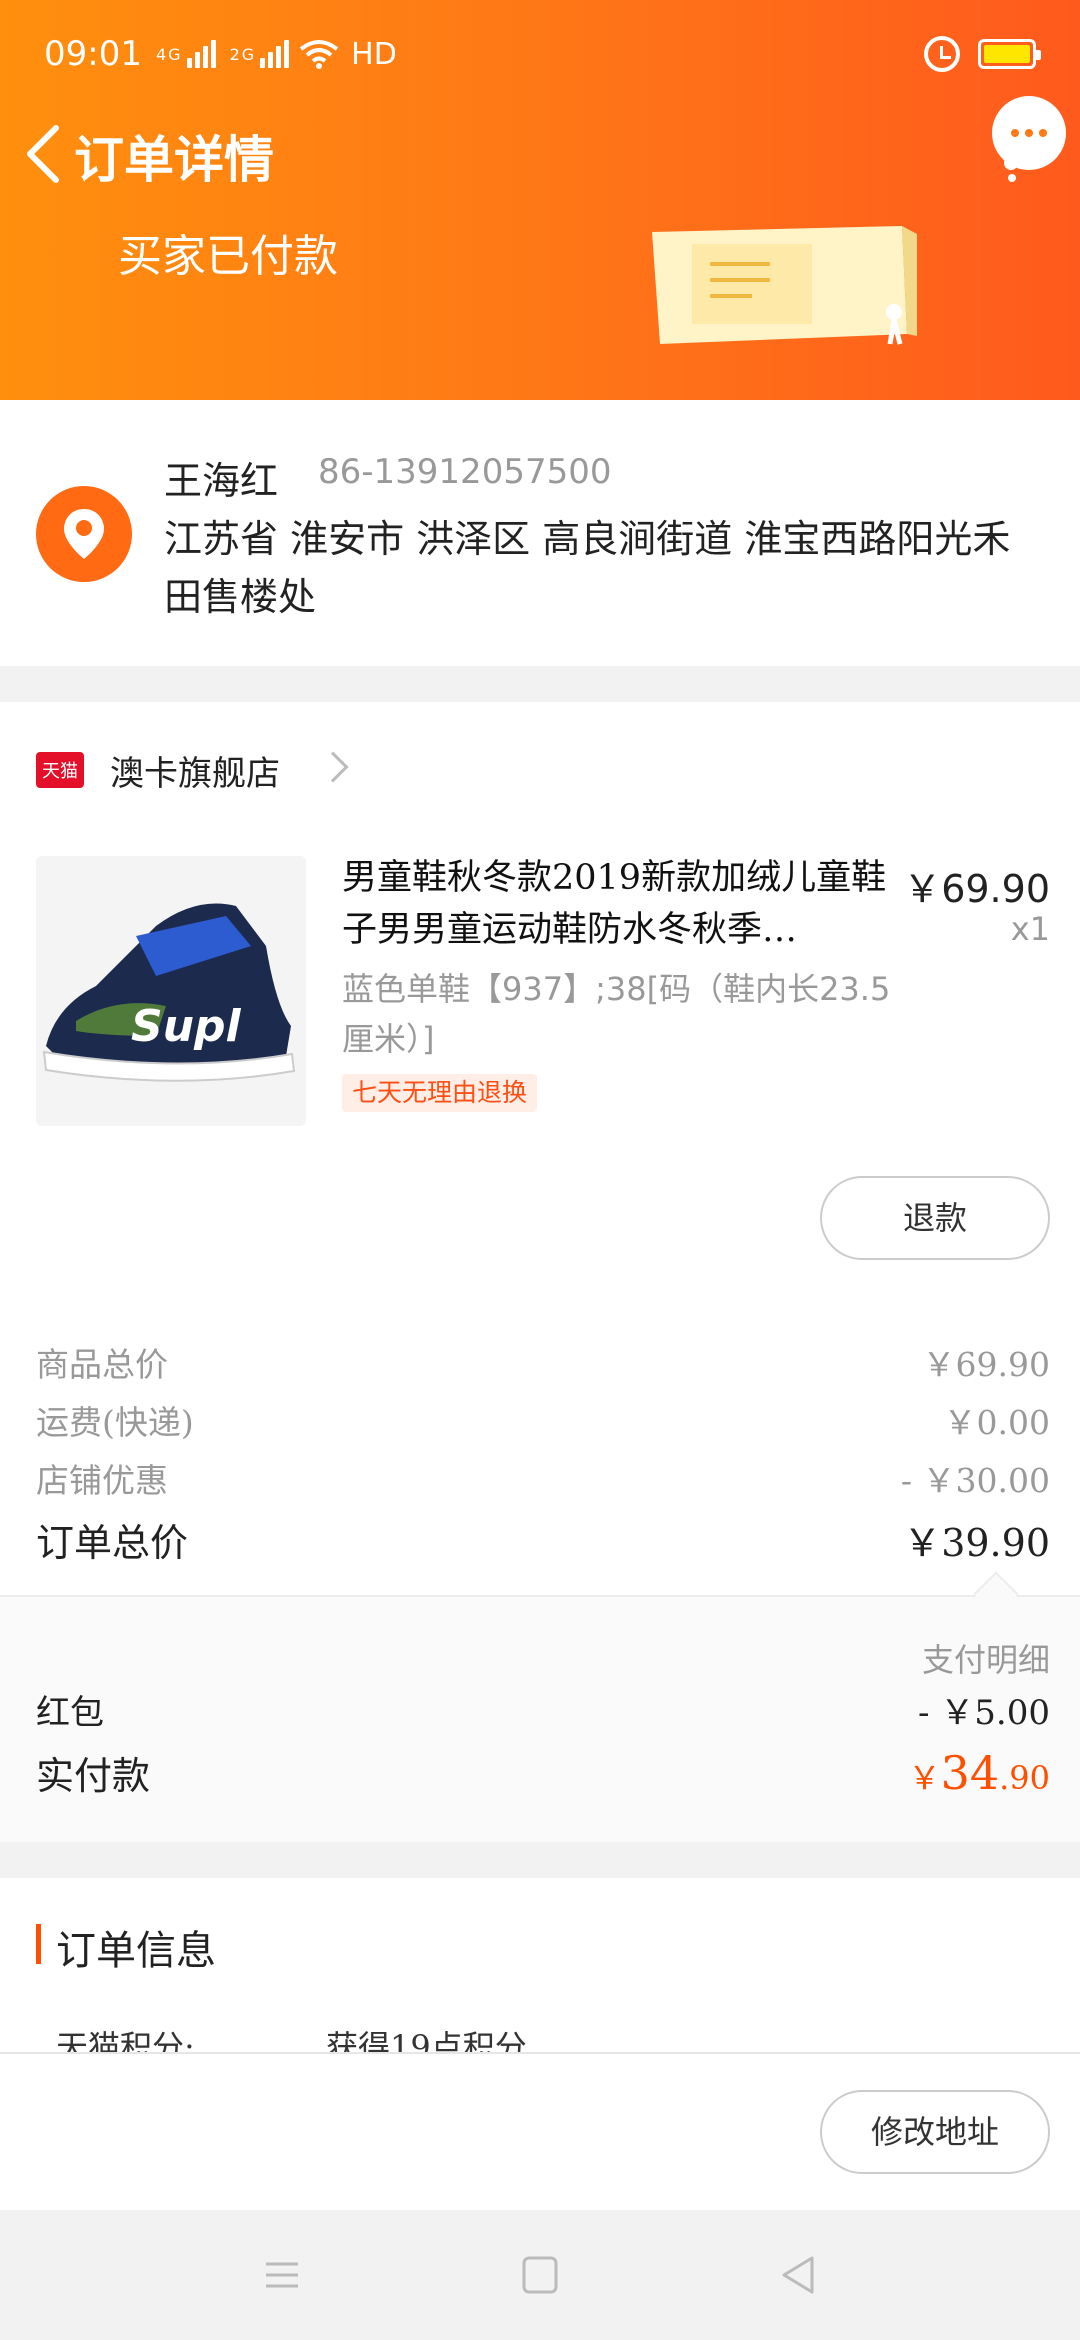  What do you see at coordinates (1009, 54) in the screenshot?
I see `battery-icon` at bounding box center [1009, 54].